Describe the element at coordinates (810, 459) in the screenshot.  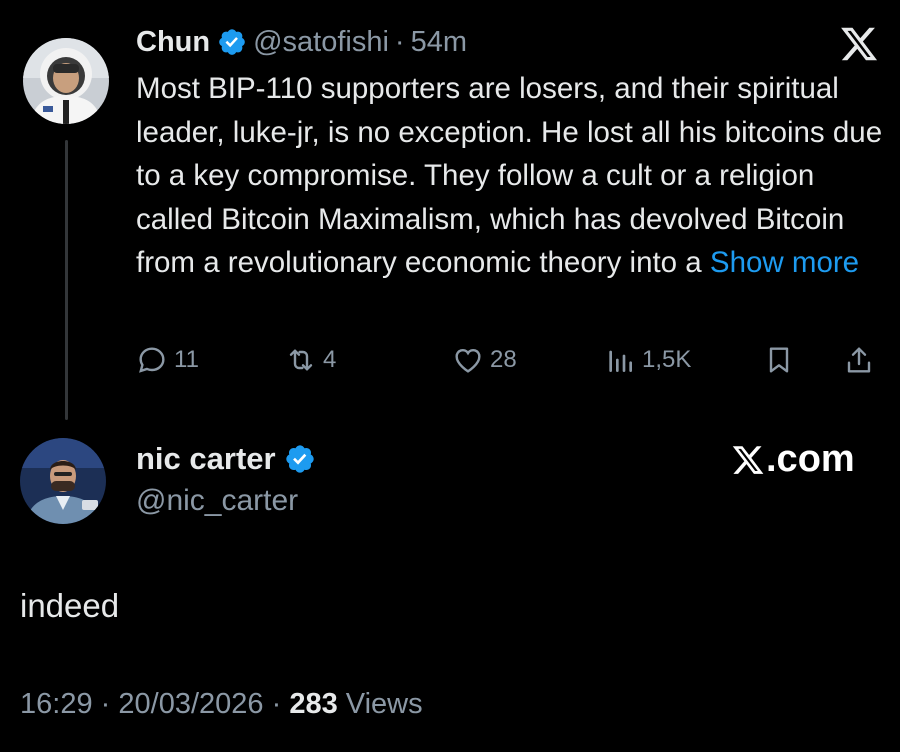
I see `watermark-suffix: .com` at that location.